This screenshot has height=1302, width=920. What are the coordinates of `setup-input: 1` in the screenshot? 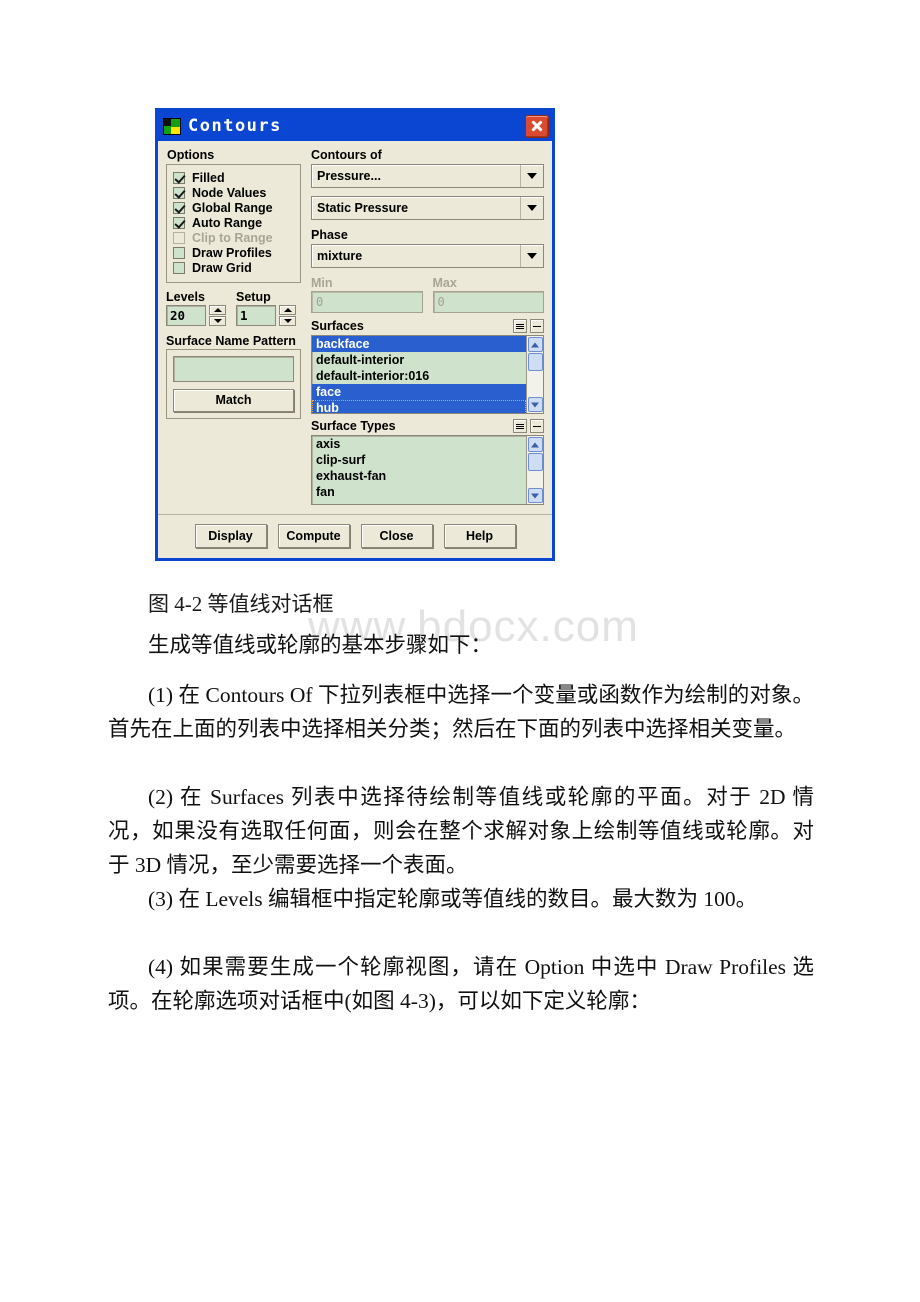 It's located at (256, 315).